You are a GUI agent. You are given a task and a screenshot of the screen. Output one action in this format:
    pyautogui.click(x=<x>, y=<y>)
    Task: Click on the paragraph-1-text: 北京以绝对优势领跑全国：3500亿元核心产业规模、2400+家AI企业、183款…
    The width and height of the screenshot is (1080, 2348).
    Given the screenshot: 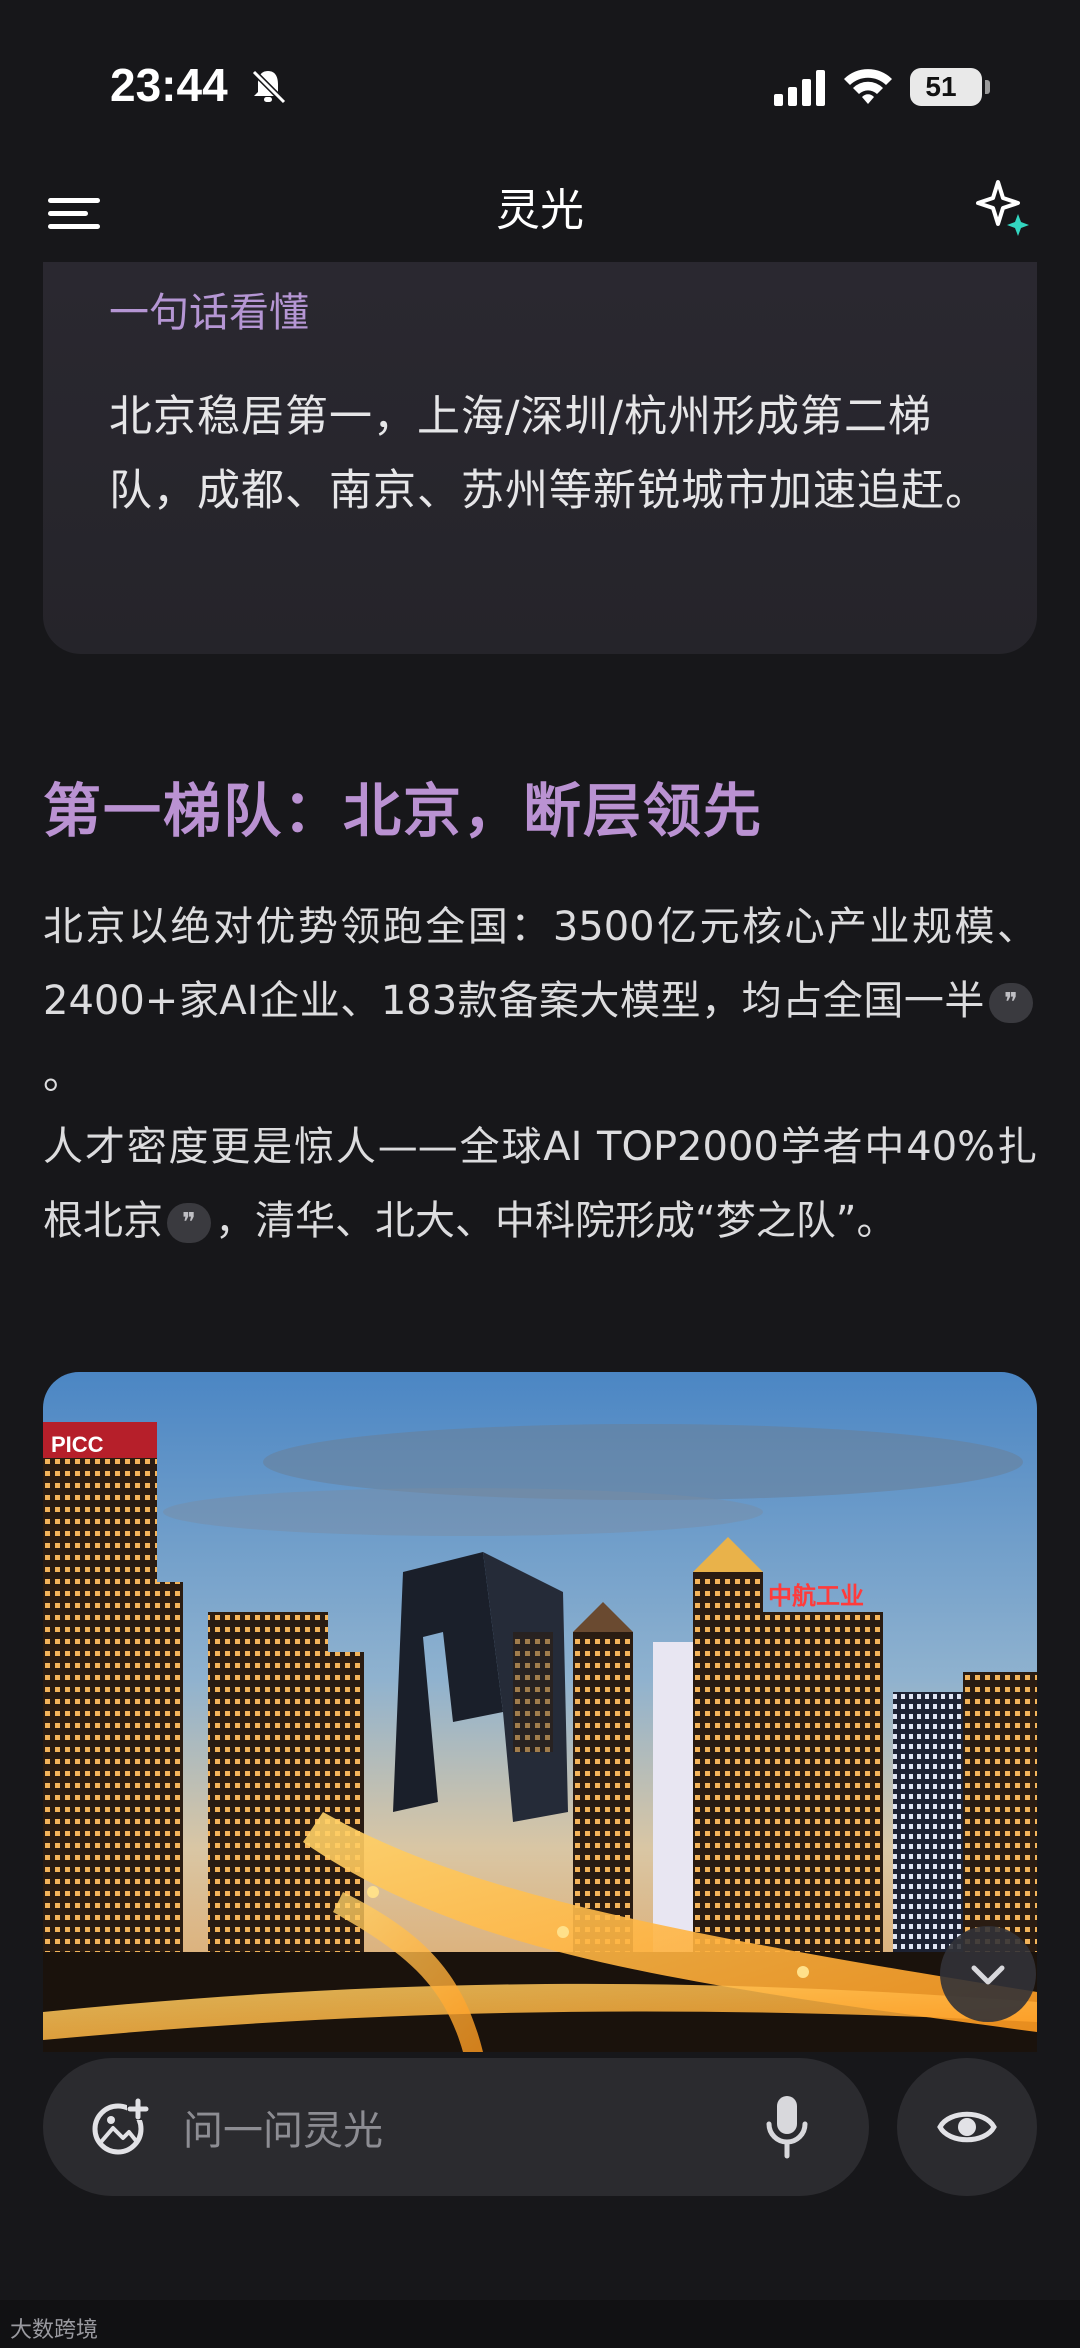 What is the action you would take?
    pyautogui.click(x=540, y=964)
    